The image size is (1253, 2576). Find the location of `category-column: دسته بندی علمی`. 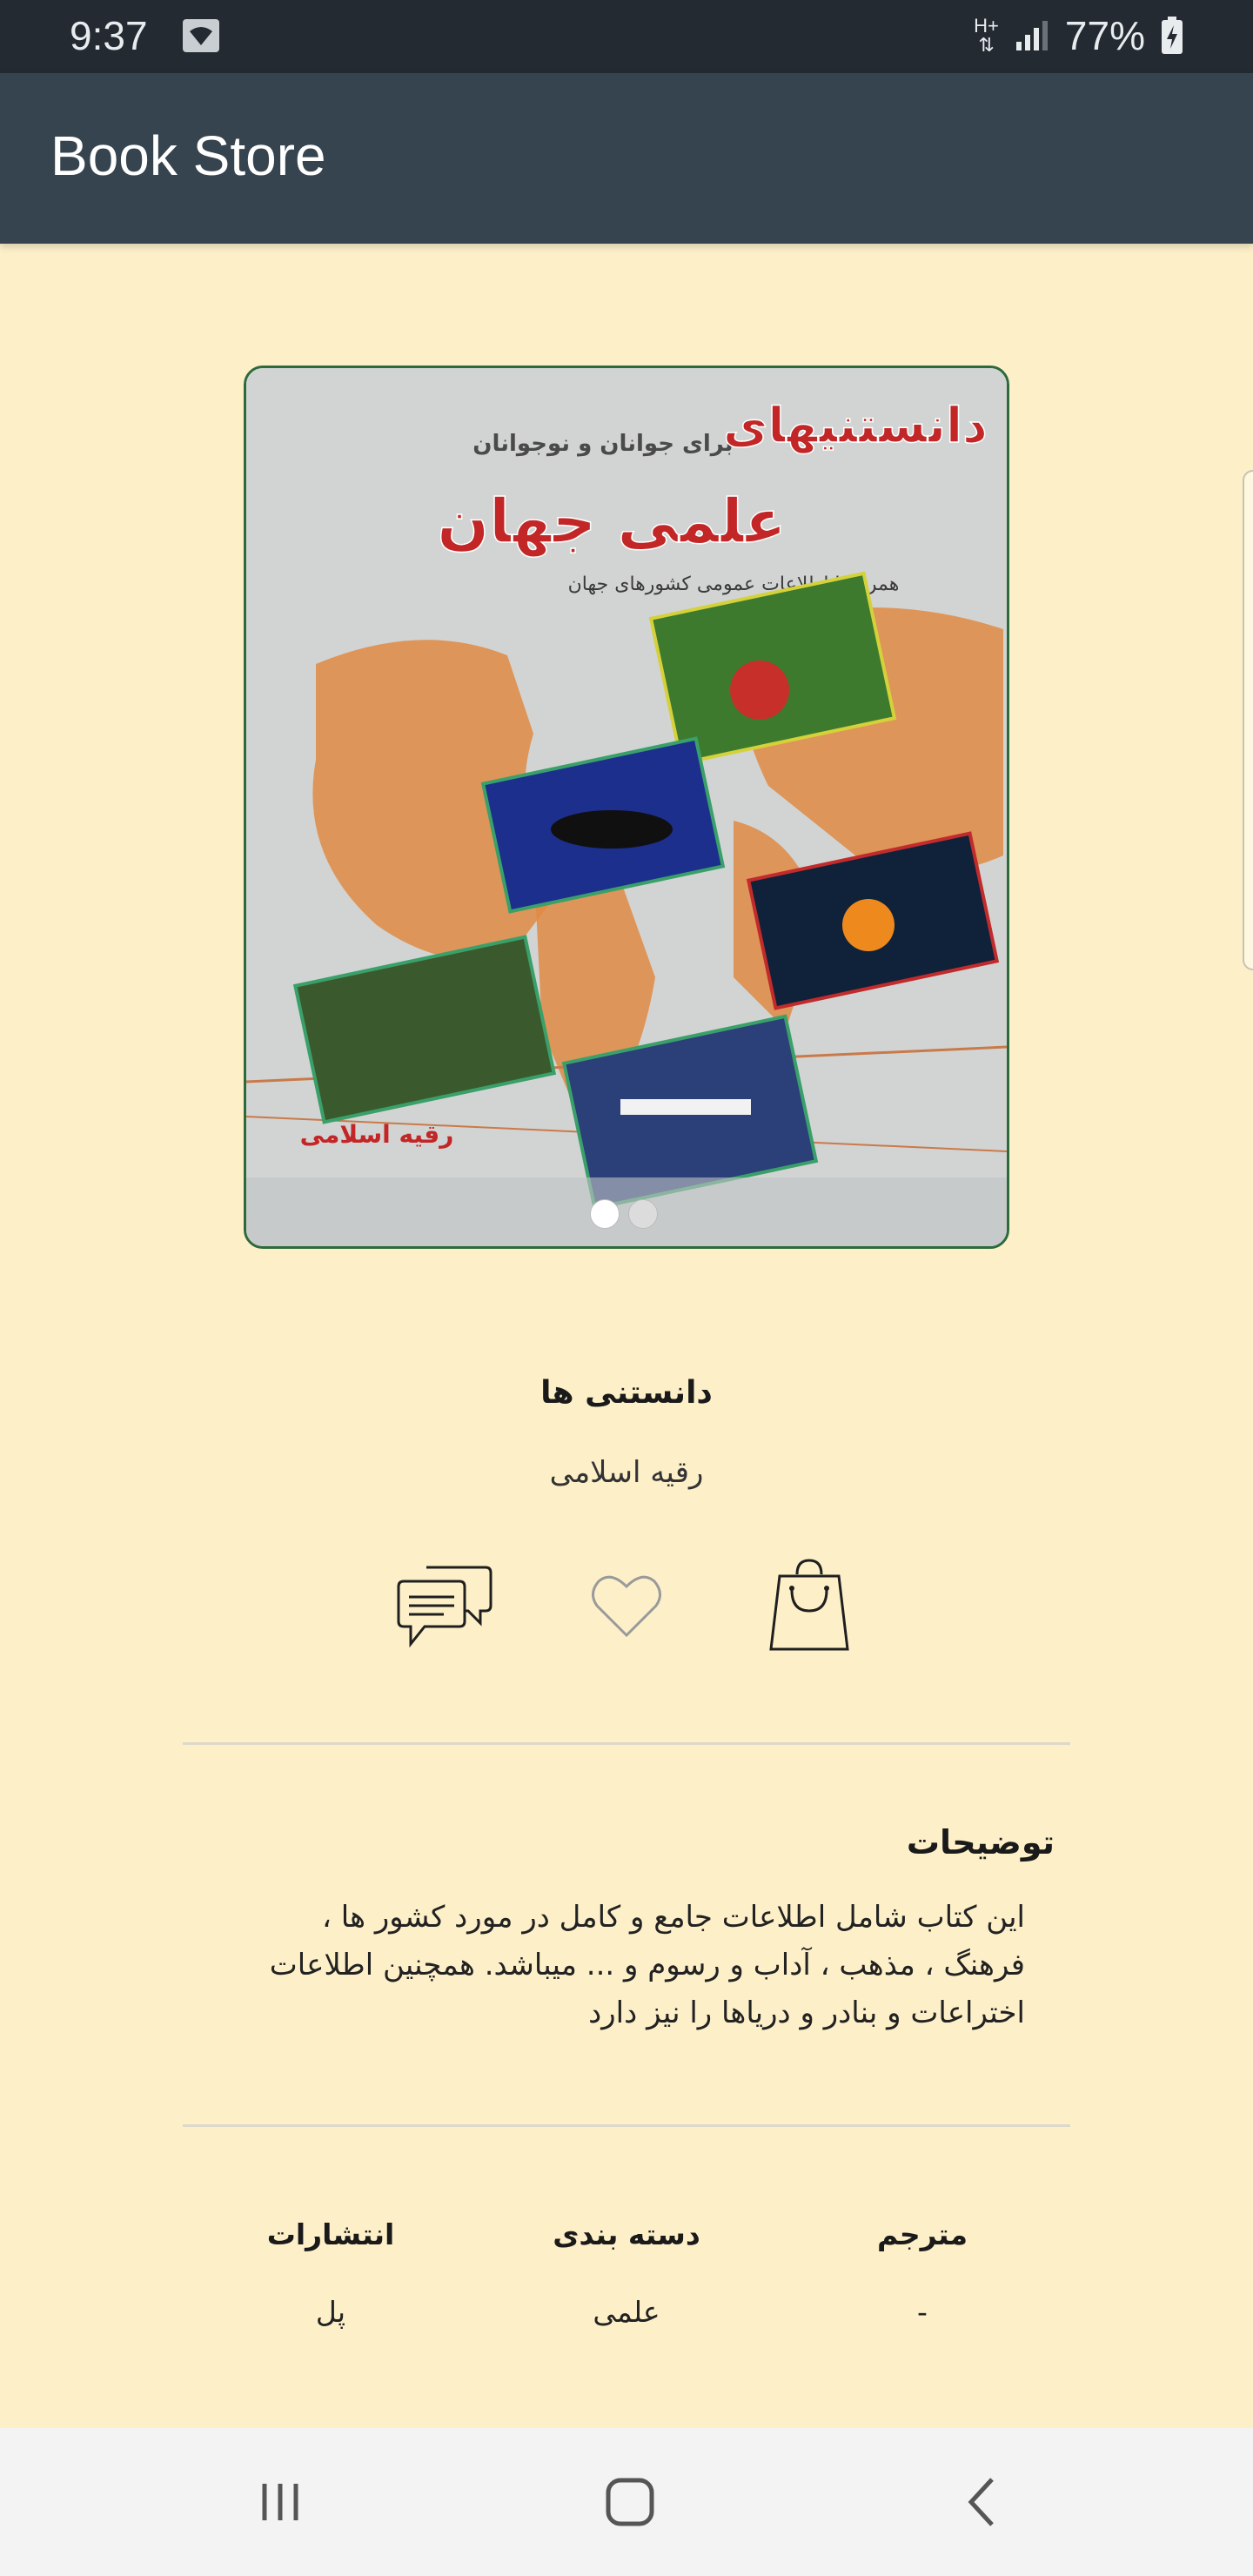

category-column: دسته بندی علمی is located at coordinates (626, 2273).